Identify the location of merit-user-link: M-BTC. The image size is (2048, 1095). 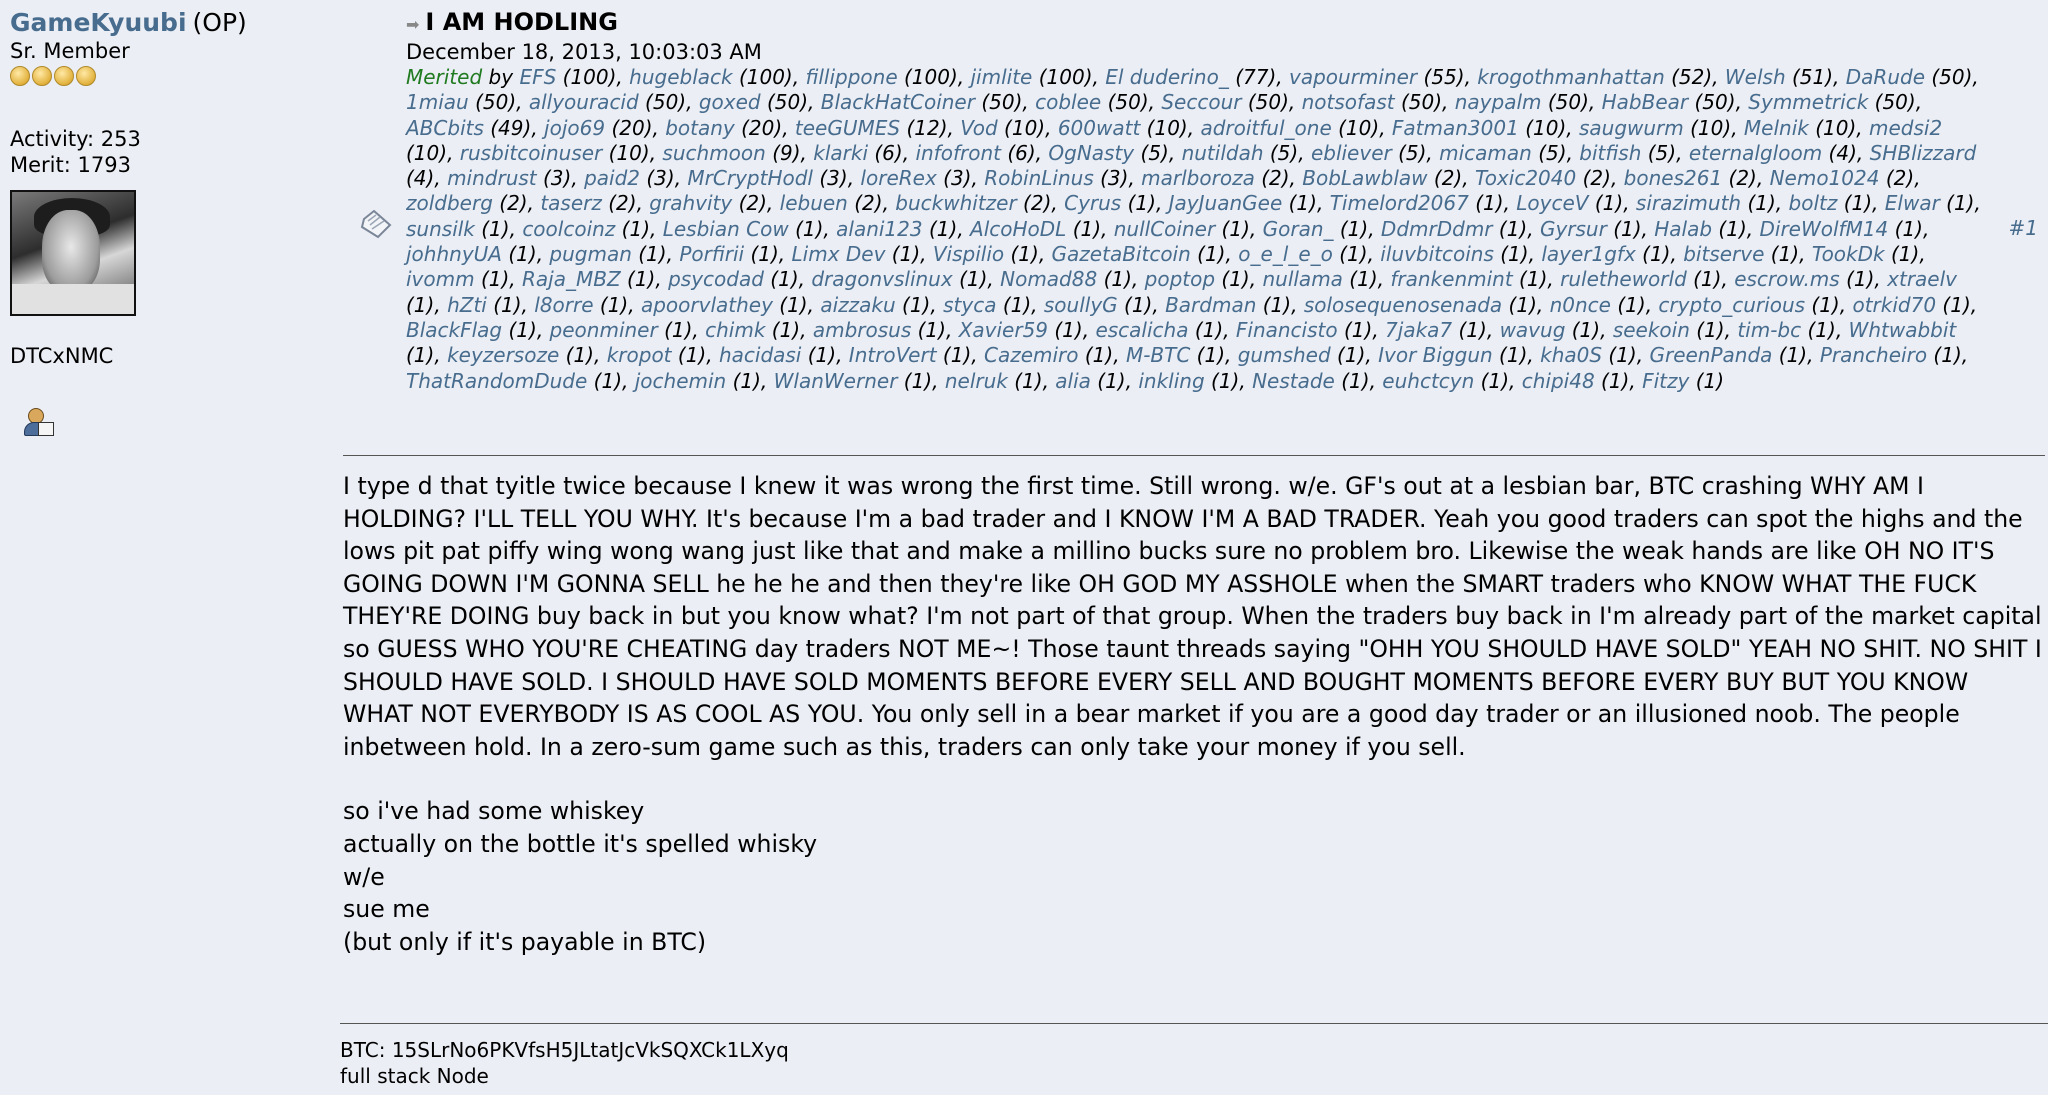
(1158, 355).